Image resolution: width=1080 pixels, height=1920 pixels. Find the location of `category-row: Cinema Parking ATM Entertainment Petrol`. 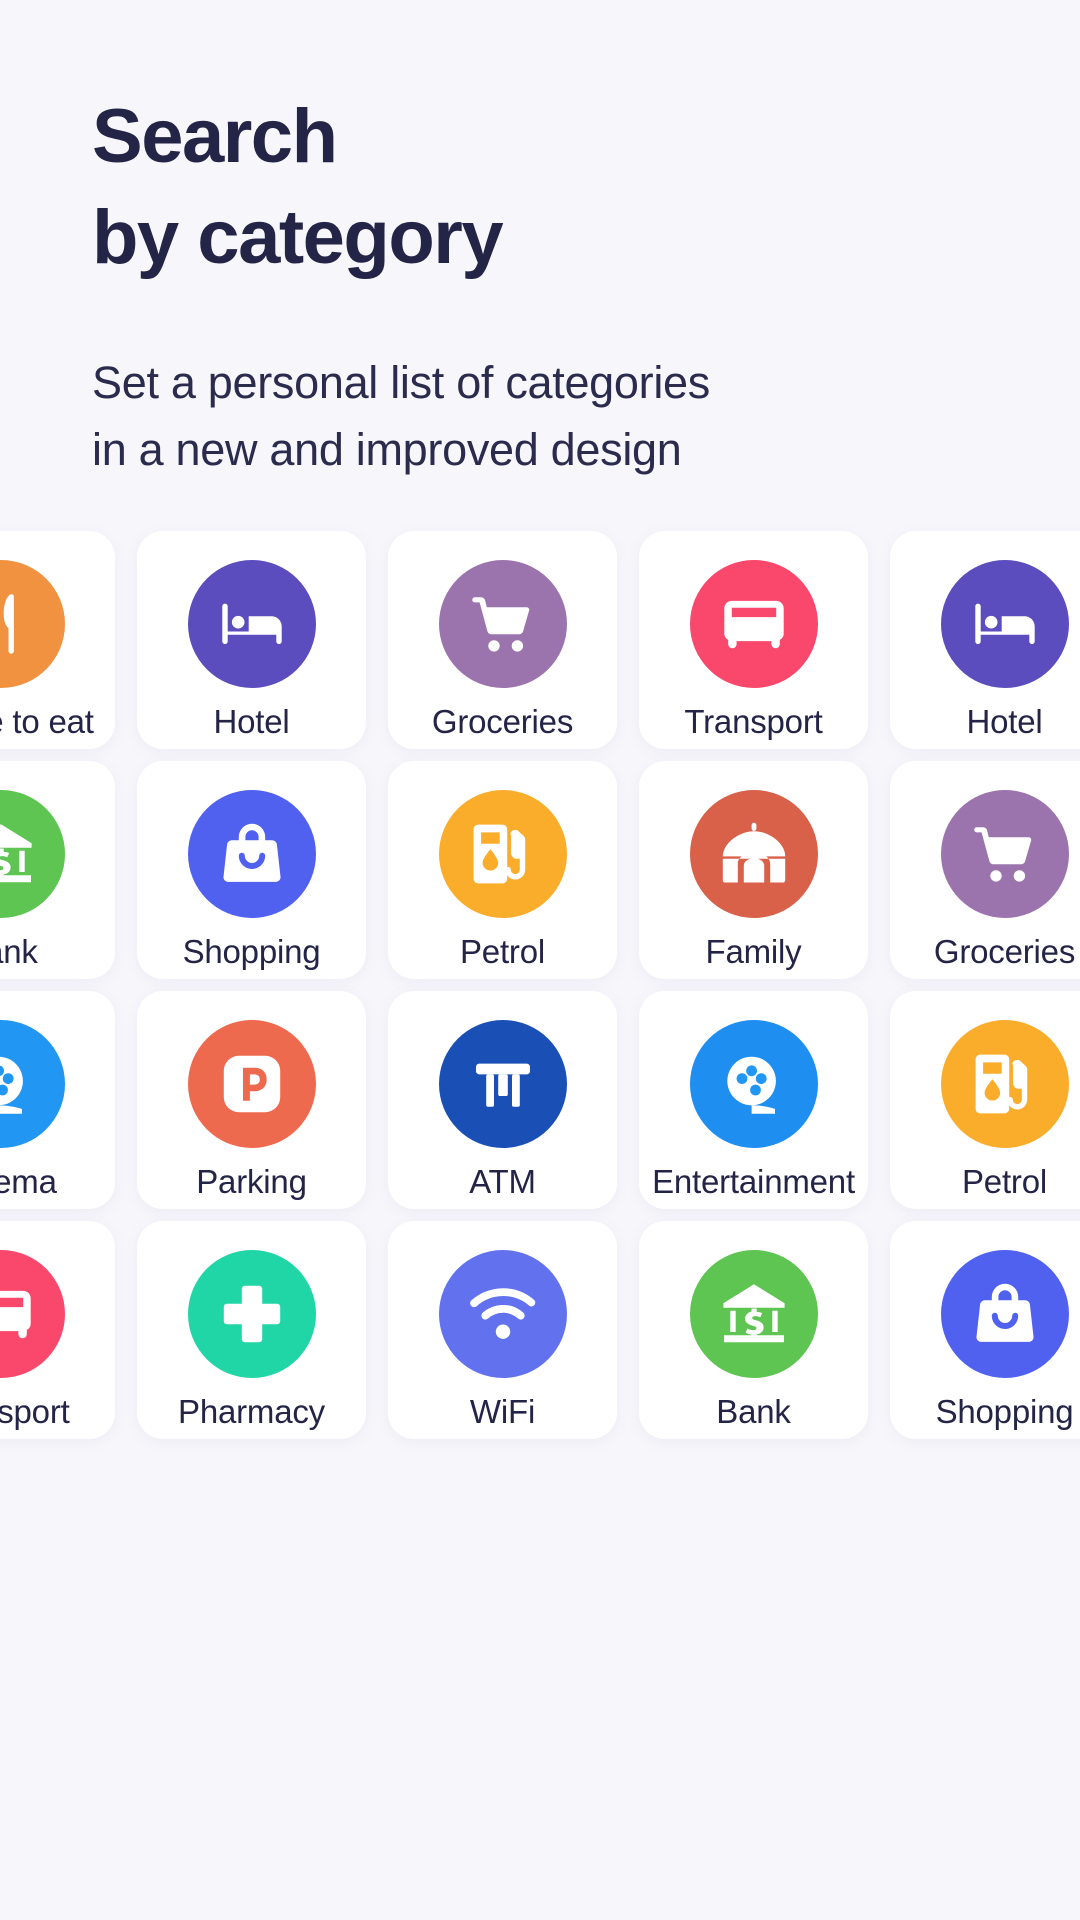

category-row: Cinema Parking ATM Entertainment Petrol is located at coordinates (540, 1100).